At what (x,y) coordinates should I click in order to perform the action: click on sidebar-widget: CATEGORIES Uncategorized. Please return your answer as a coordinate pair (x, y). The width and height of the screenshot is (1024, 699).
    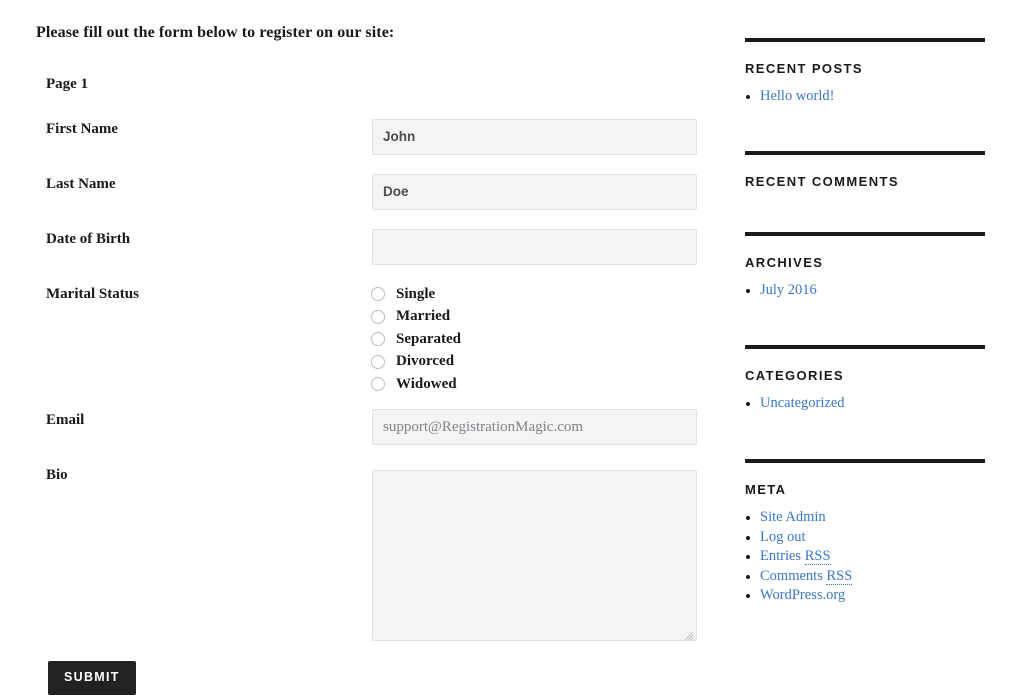
    Looking at the image, I should click on (865, 380).